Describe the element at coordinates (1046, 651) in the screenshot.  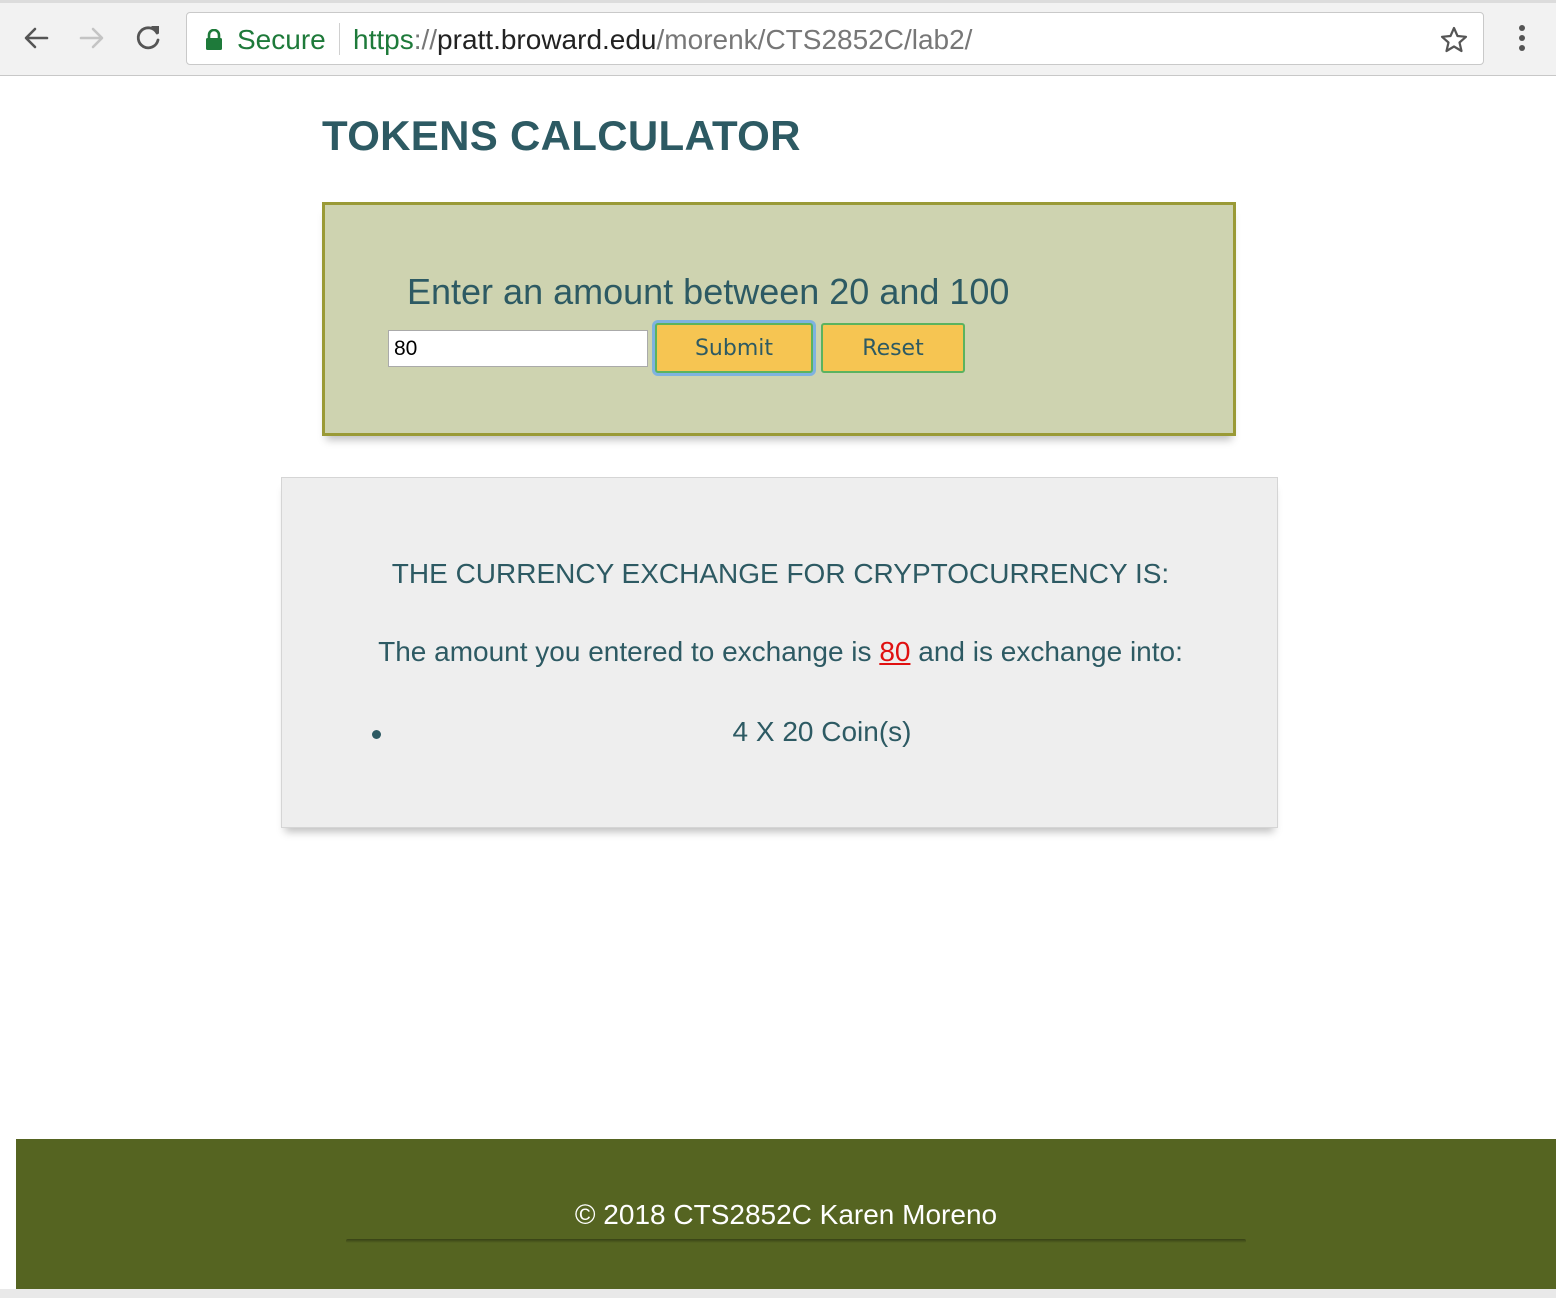
I see `result-line-suffix: and is exchange into:` at that location.